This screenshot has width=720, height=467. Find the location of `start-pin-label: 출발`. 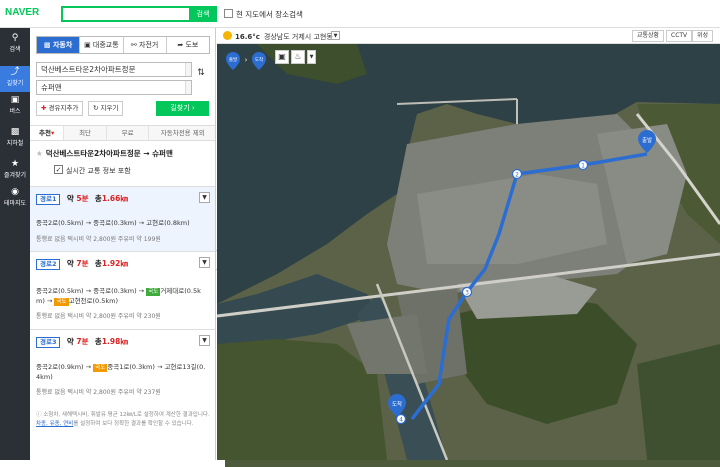

start-pin-label: 출발 is located at coordinates (647, 140).